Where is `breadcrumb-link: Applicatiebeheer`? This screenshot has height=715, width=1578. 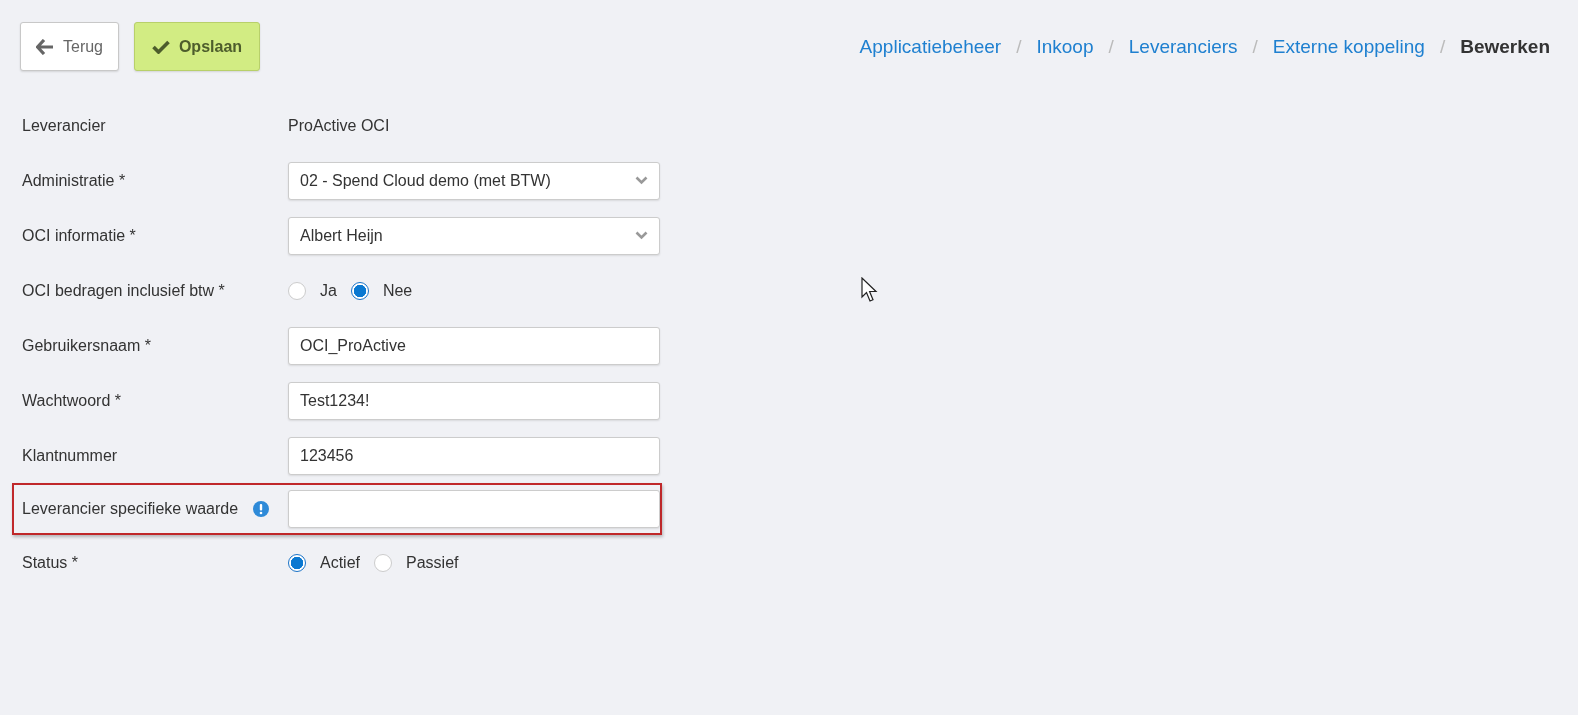
breadcrumb-link: Applicatiebeheer is located at coordinates (930, 46).